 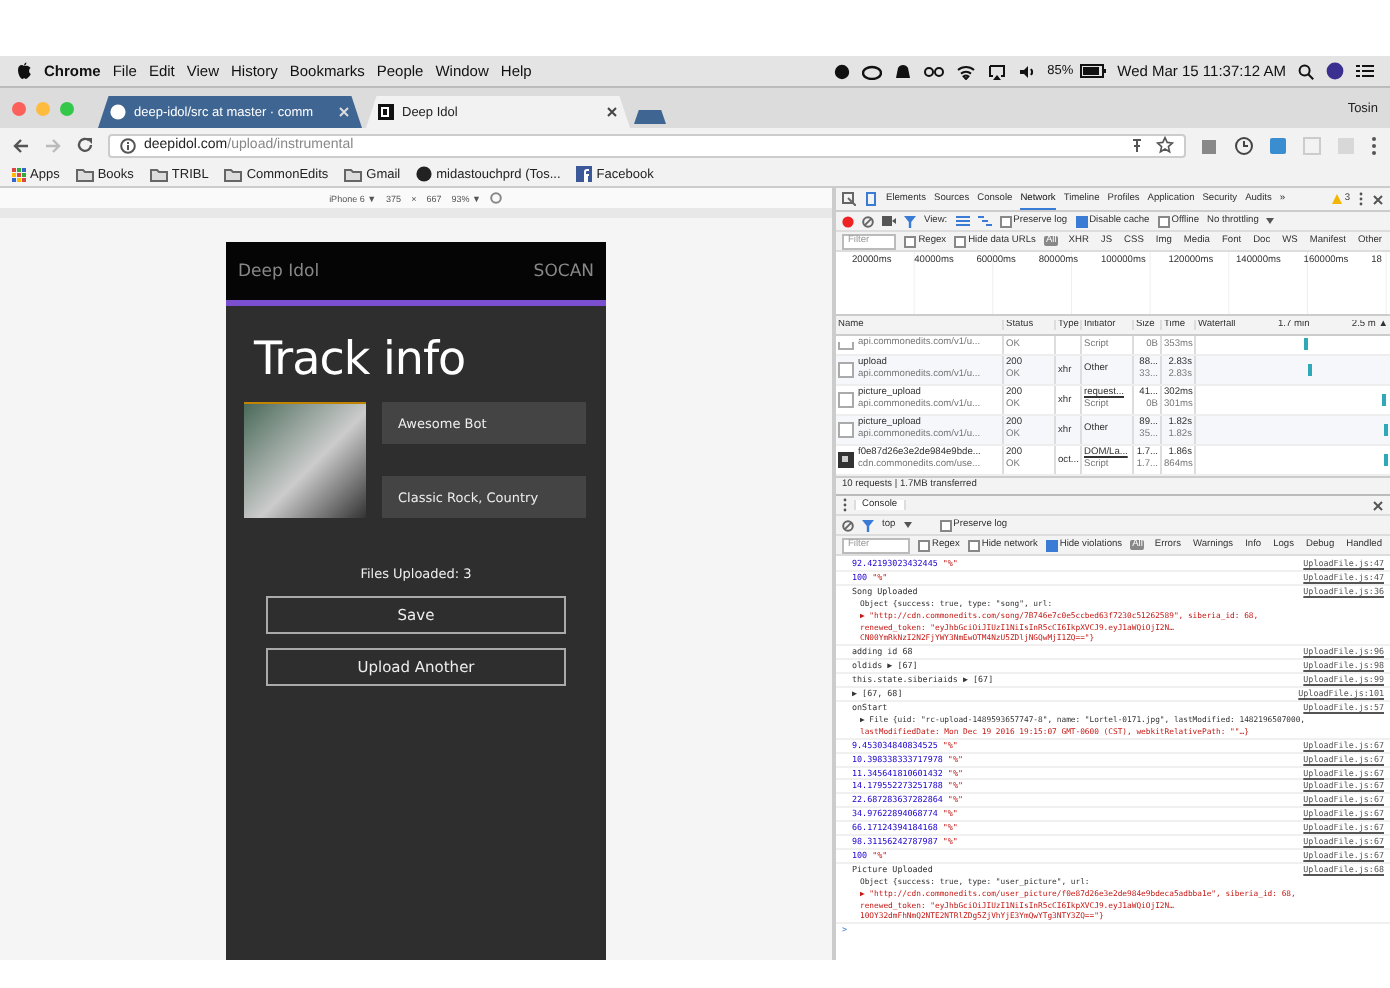 What do you see at coordinates (24, 71) in the screenshot?
I see `apple-icon` at bounding box center [24, 71].